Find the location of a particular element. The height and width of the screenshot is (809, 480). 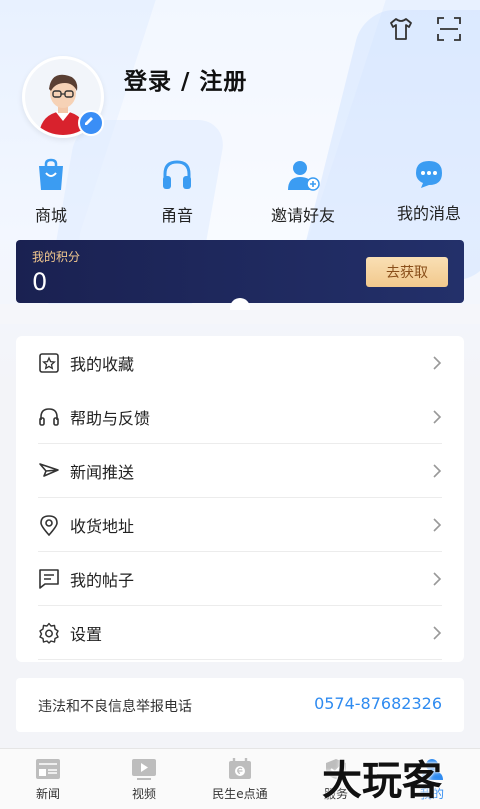

tab-label: 视频 is located at coordinates (143, 794).